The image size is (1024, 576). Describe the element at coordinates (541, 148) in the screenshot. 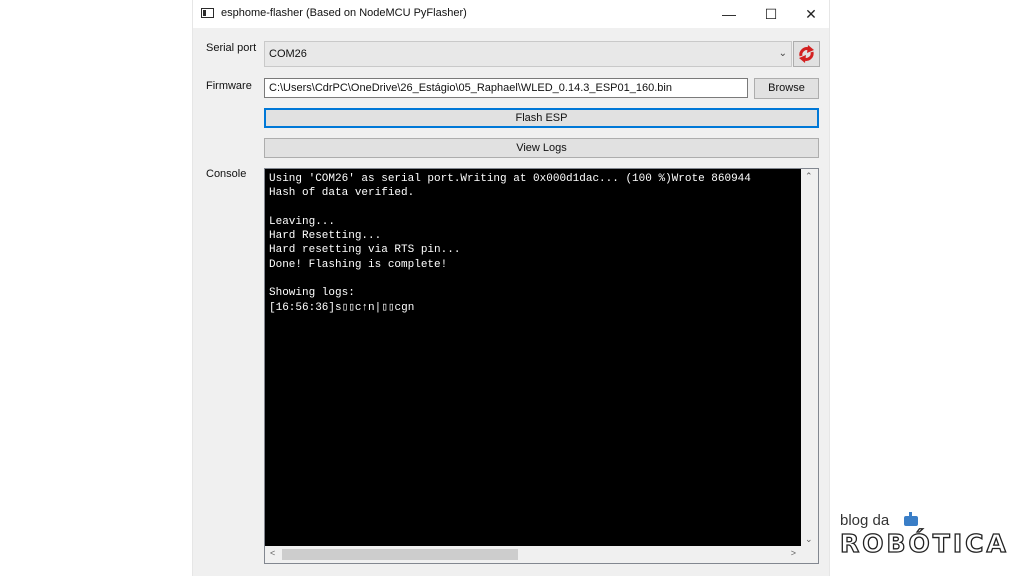

I see `view-logs-button: View Logs` at that location.